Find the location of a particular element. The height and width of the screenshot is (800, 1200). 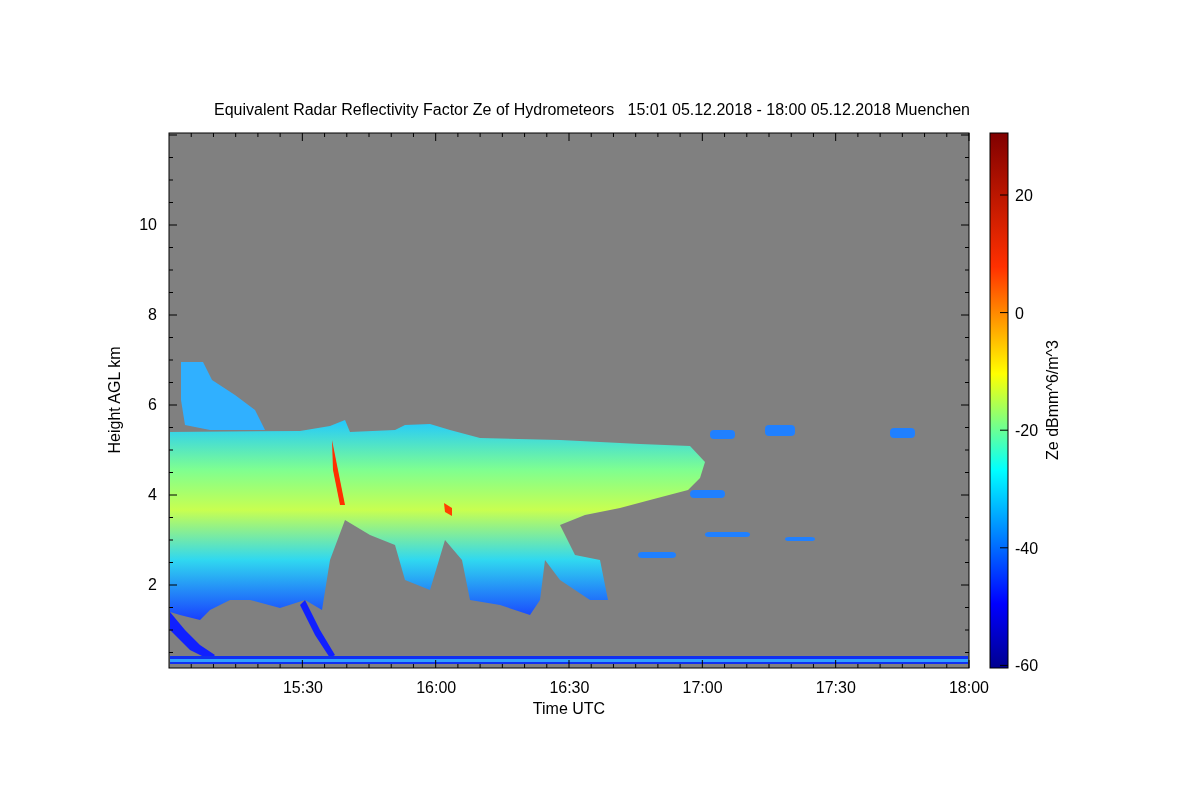

y-tick-label: 8 is located at coordinates (152, 314).